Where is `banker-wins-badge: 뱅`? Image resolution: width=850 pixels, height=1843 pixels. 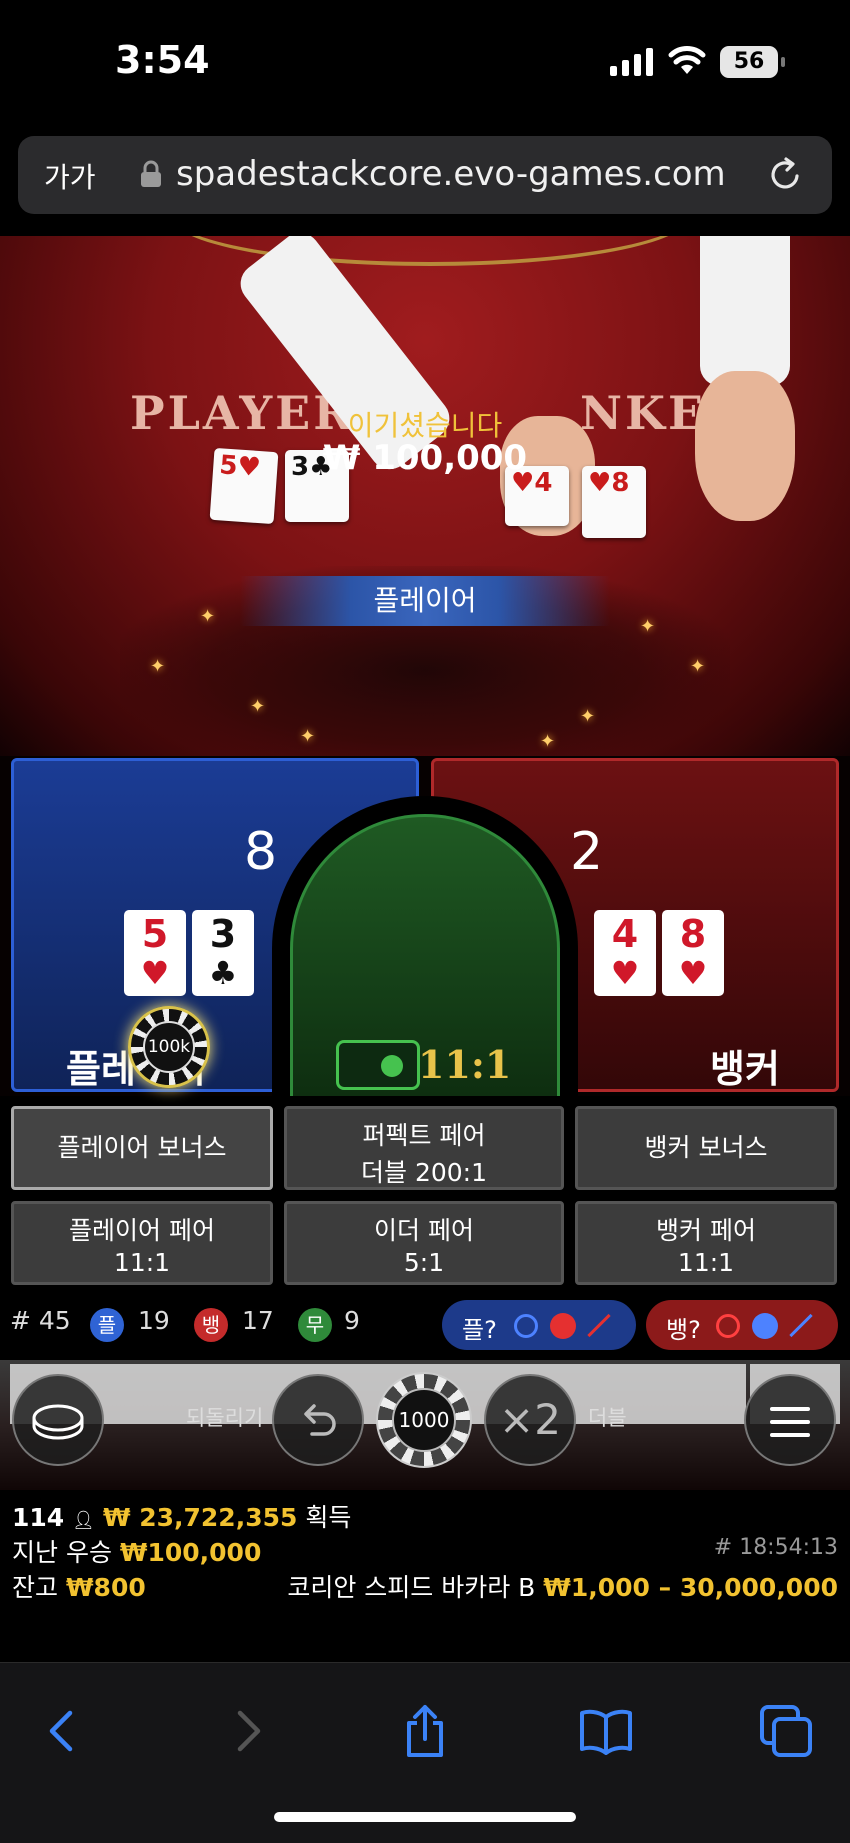
banker-wins-badge: 뱅 is located at coordinates (211, 1325).